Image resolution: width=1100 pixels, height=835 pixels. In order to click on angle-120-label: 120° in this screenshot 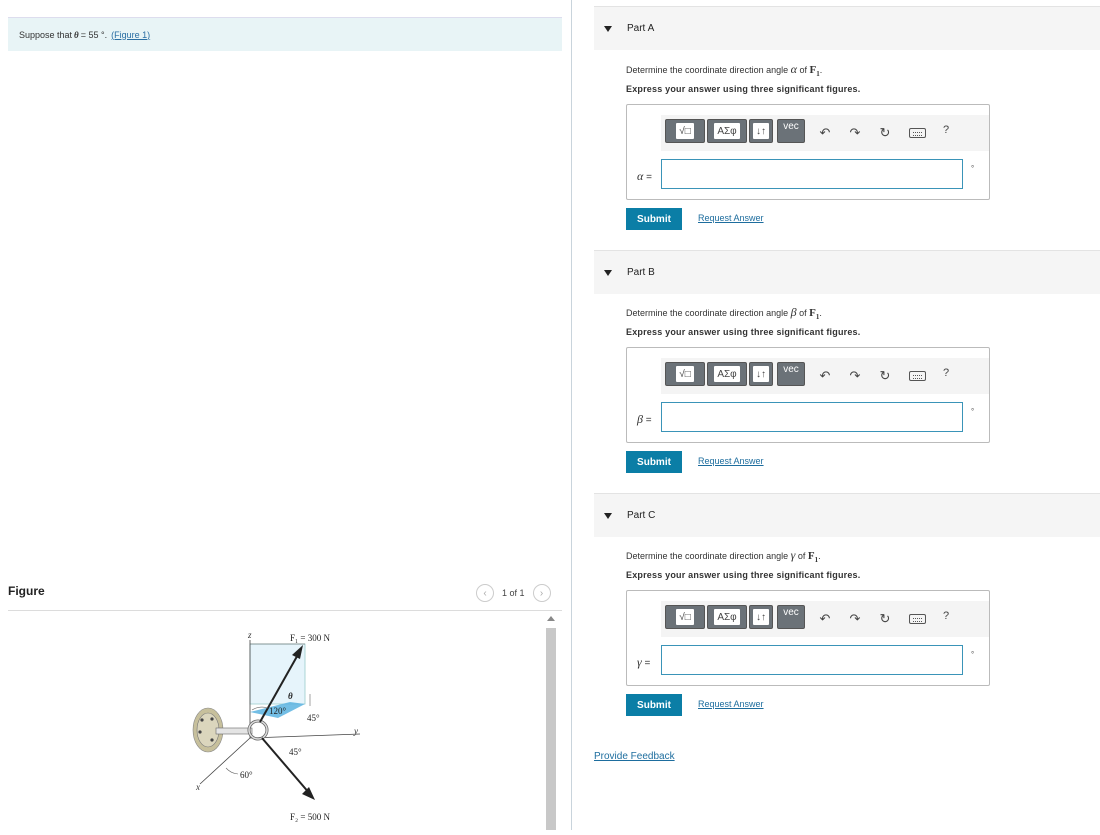, I will do `click(278, 711)`.